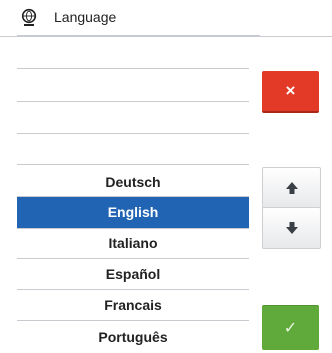 Image resolution: width=332 pixels, height=353 pixels. I want to click on close-button: ×, so click(290, 92).